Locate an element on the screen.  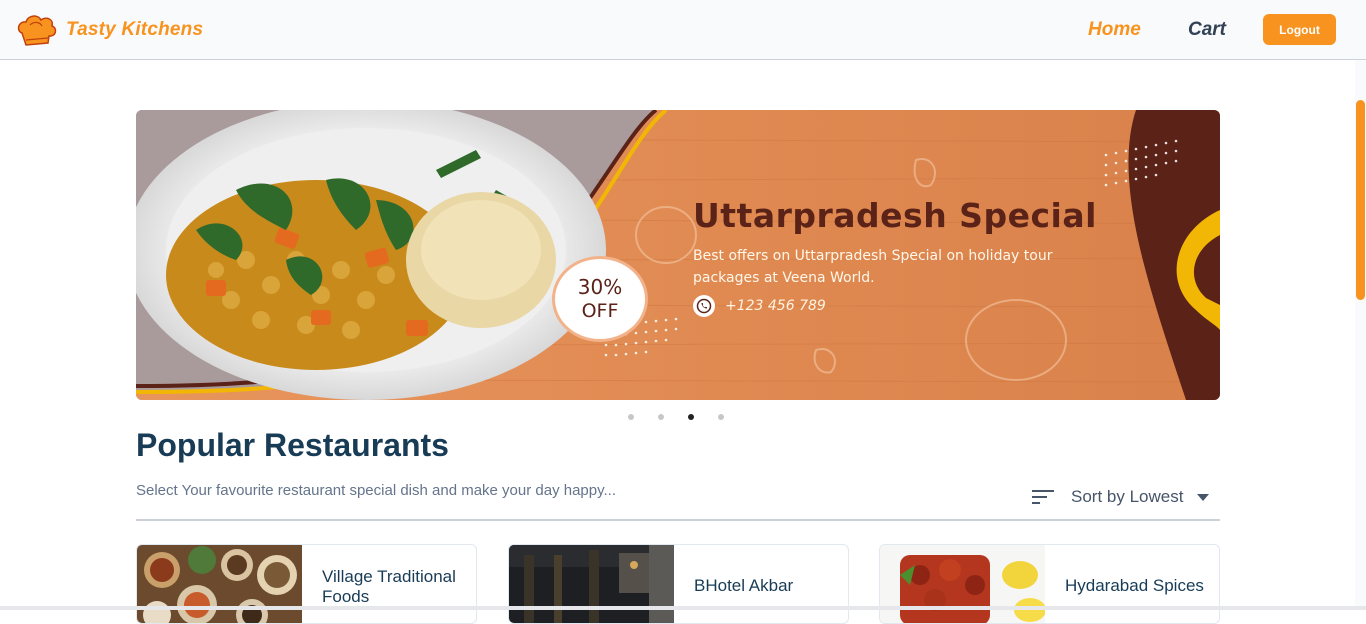
nav-home-link: Home is located at coordinates (1114, 30).